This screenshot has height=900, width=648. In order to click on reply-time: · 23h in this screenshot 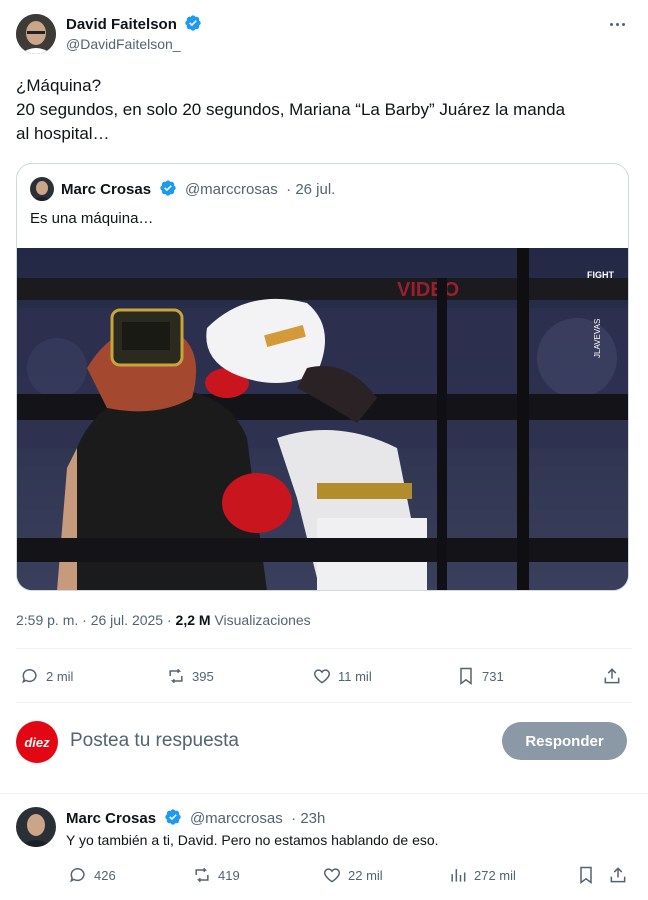, I will do `click(308, 818)`.